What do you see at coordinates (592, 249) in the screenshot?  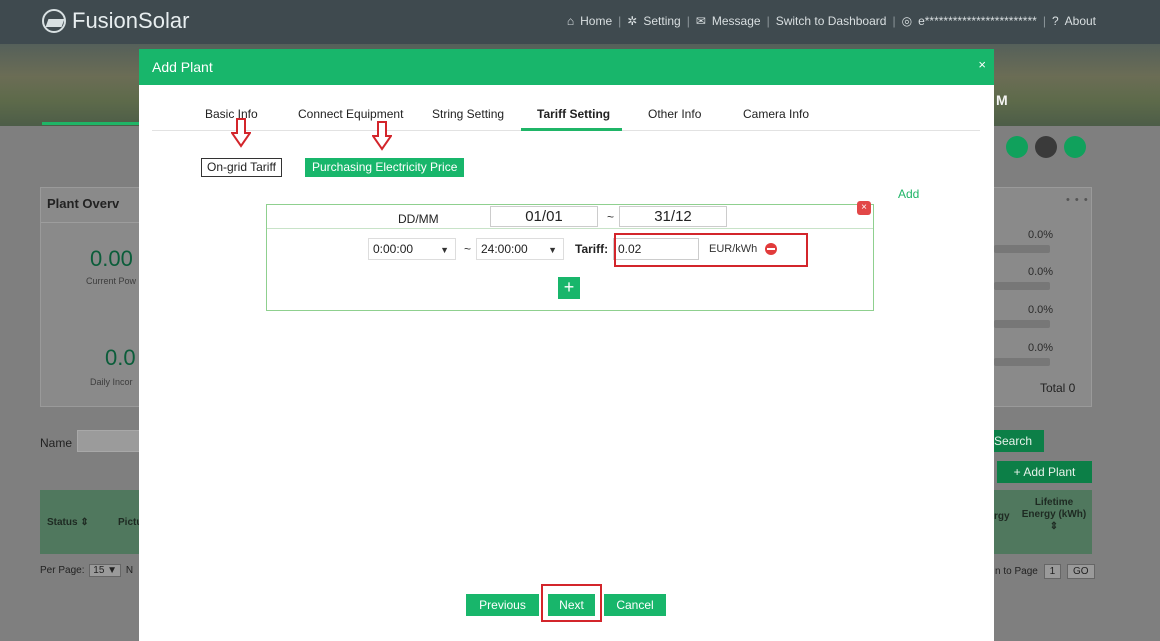 I see `tariff-label: Tariff:` at bounding box center [592, 249].